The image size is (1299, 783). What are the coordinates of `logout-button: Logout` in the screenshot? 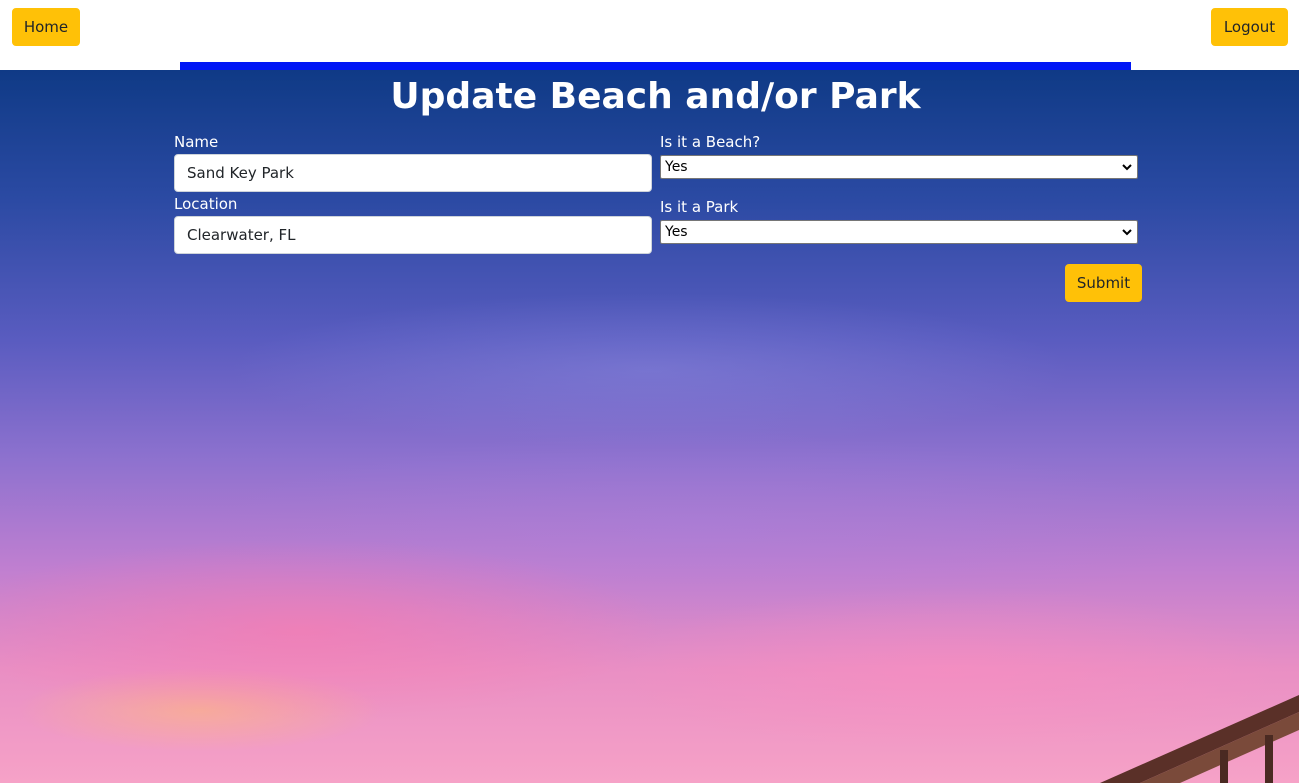 It's located at (1249, 27).